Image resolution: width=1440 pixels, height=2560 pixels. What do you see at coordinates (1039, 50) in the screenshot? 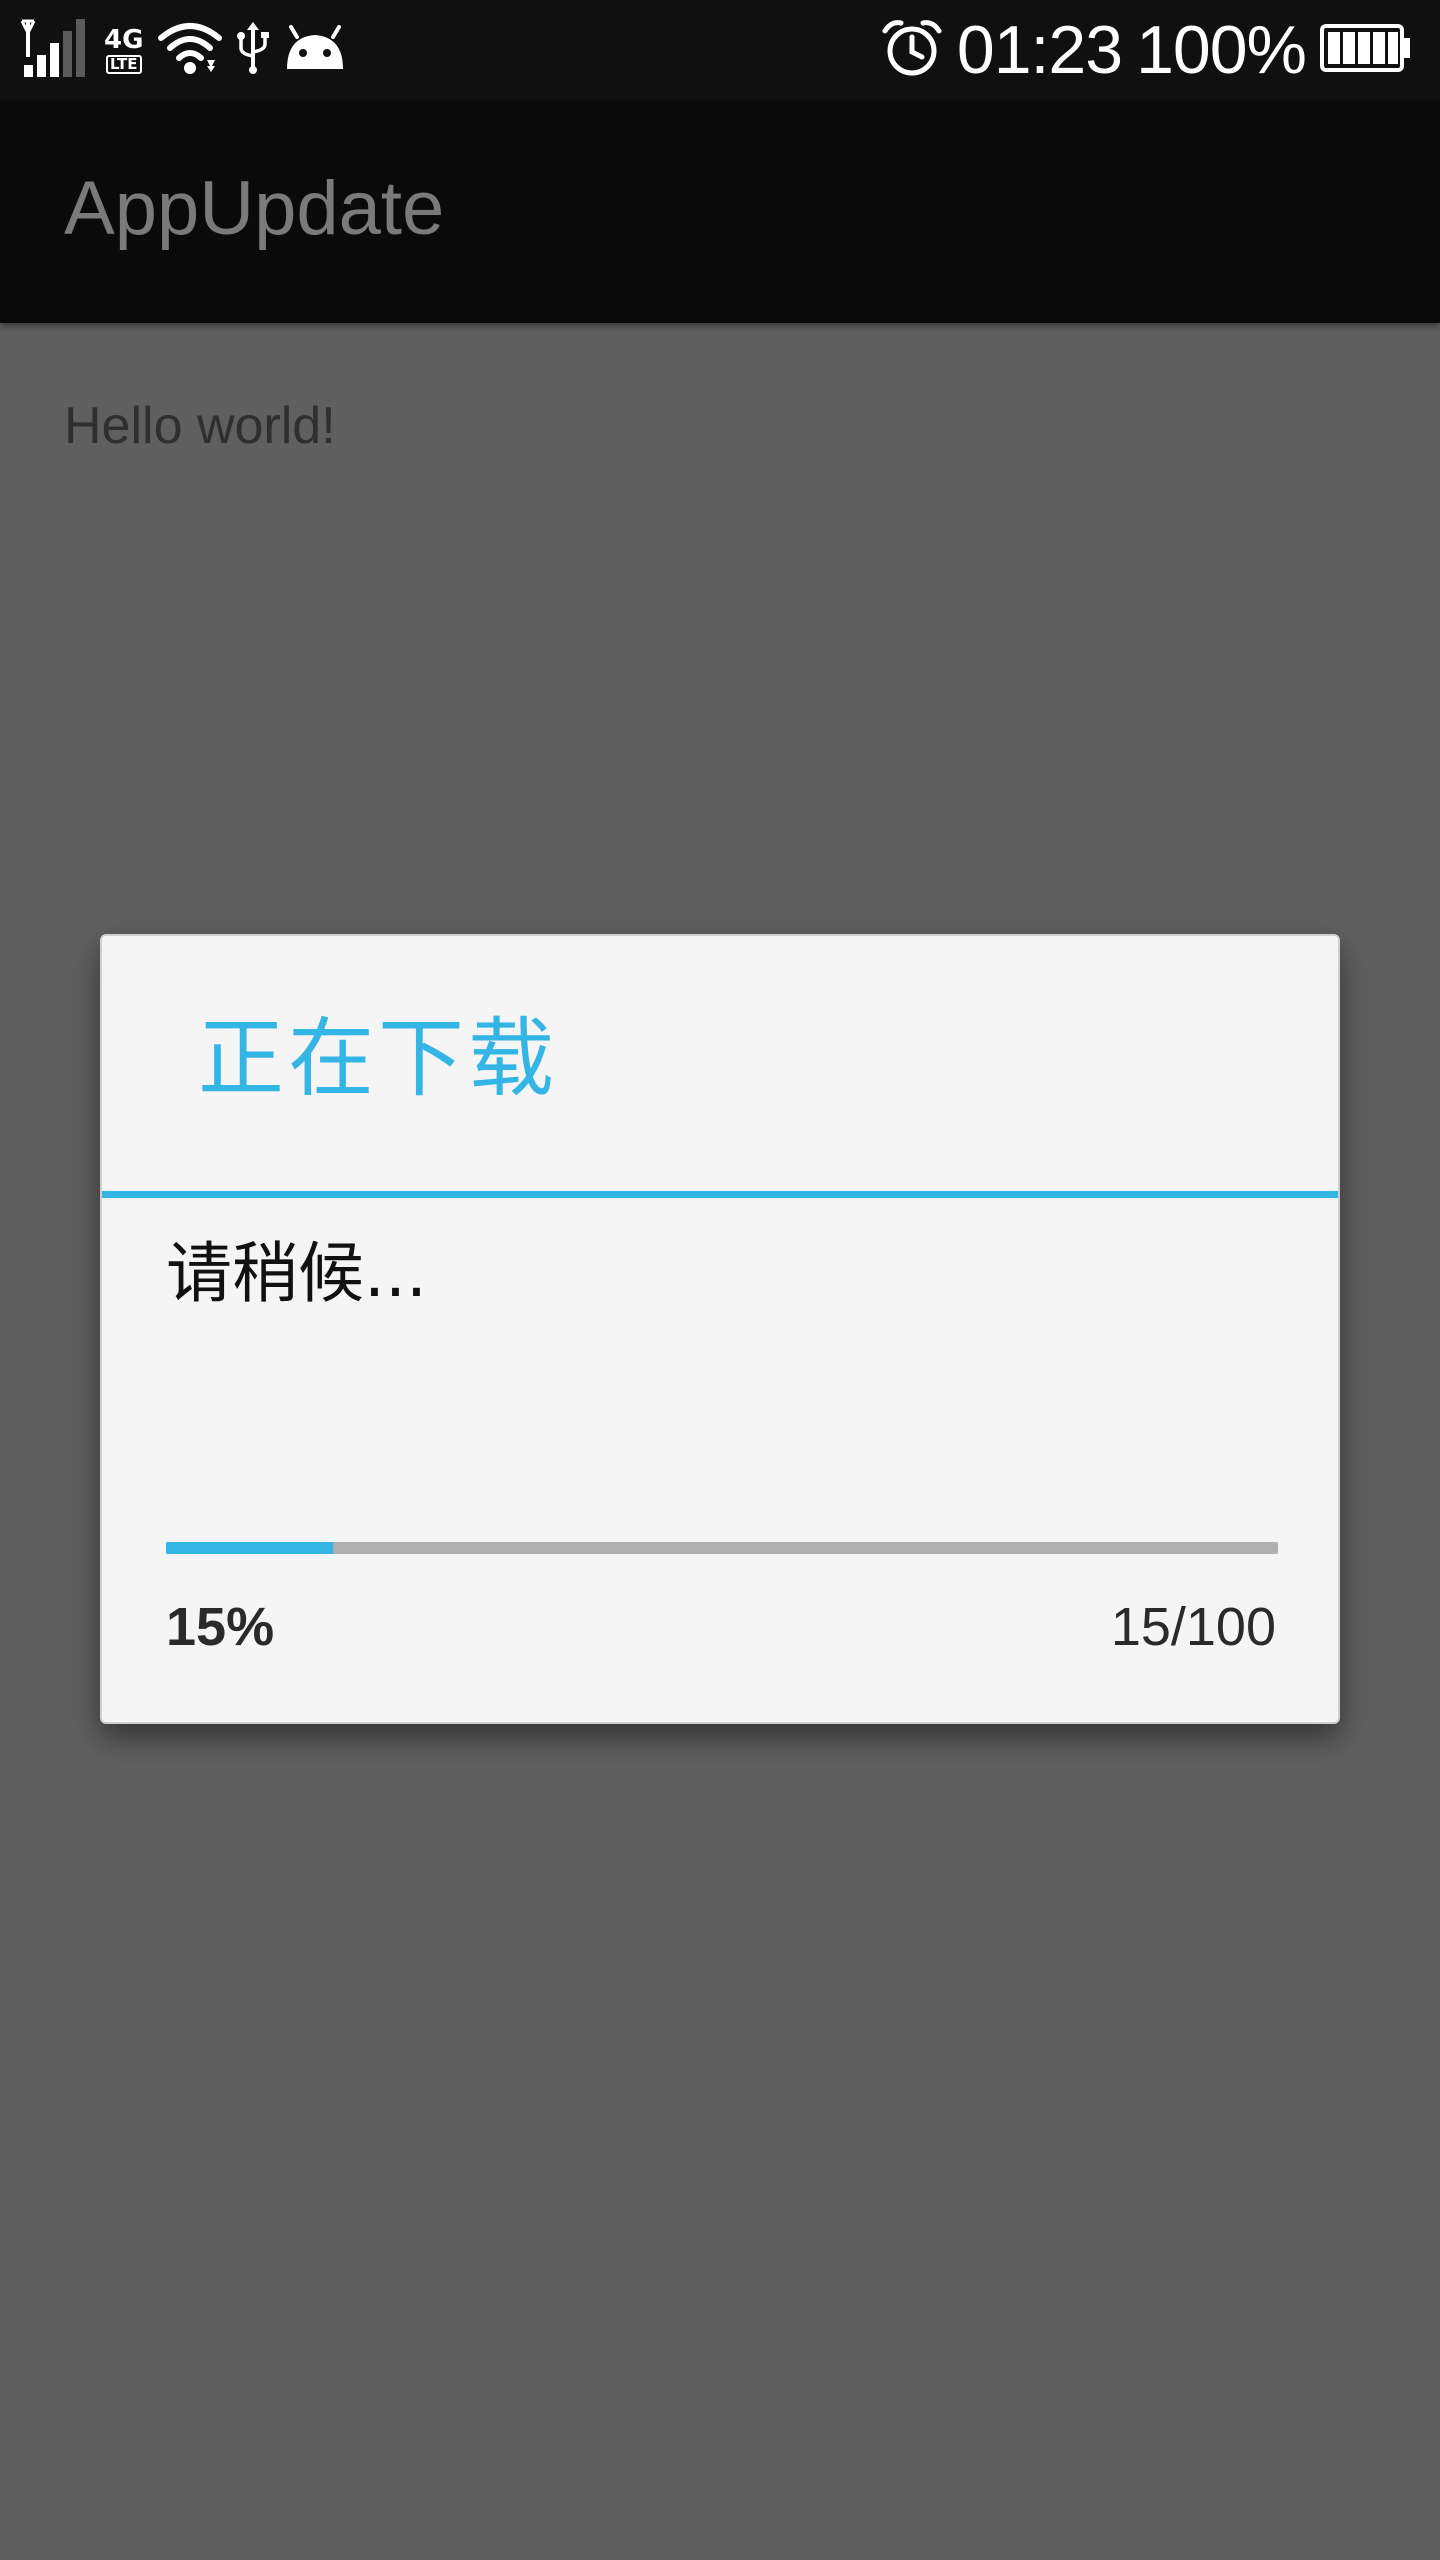
I see `clock: 01:23` at bounding box center [1039, 50].